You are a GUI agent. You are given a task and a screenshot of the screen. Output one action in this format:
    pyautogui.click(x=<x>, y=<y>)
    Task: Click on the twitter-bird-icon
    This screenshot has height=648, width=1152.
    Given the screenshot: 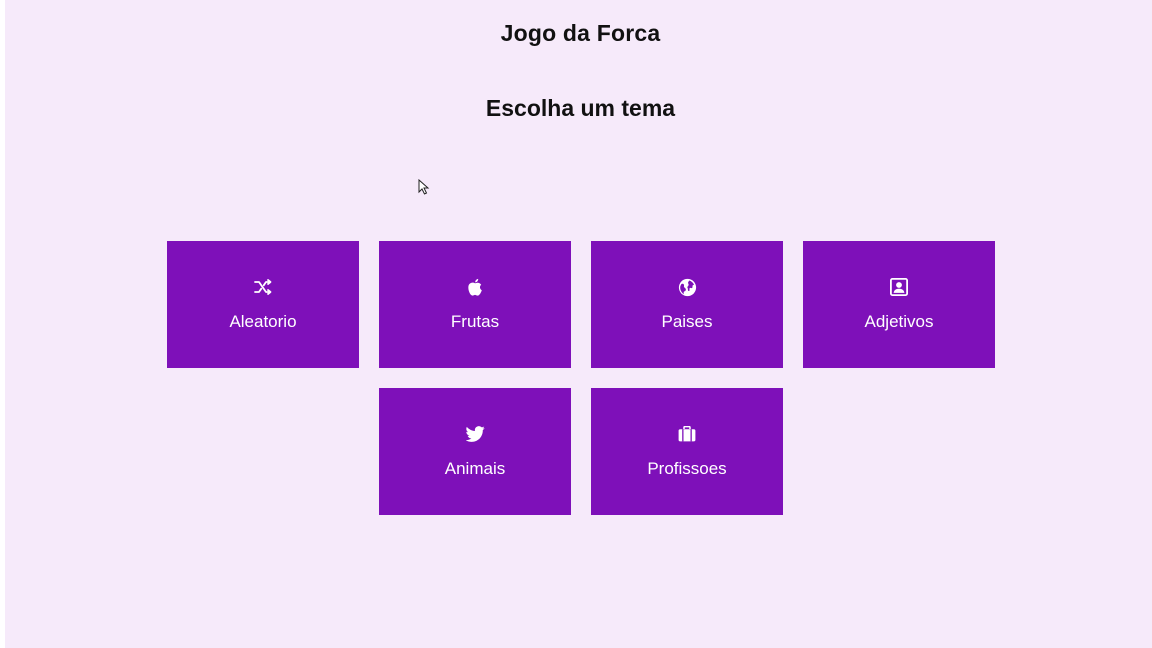 What is the action you would take?
    pyautogui.click(x=475, y=434)
    